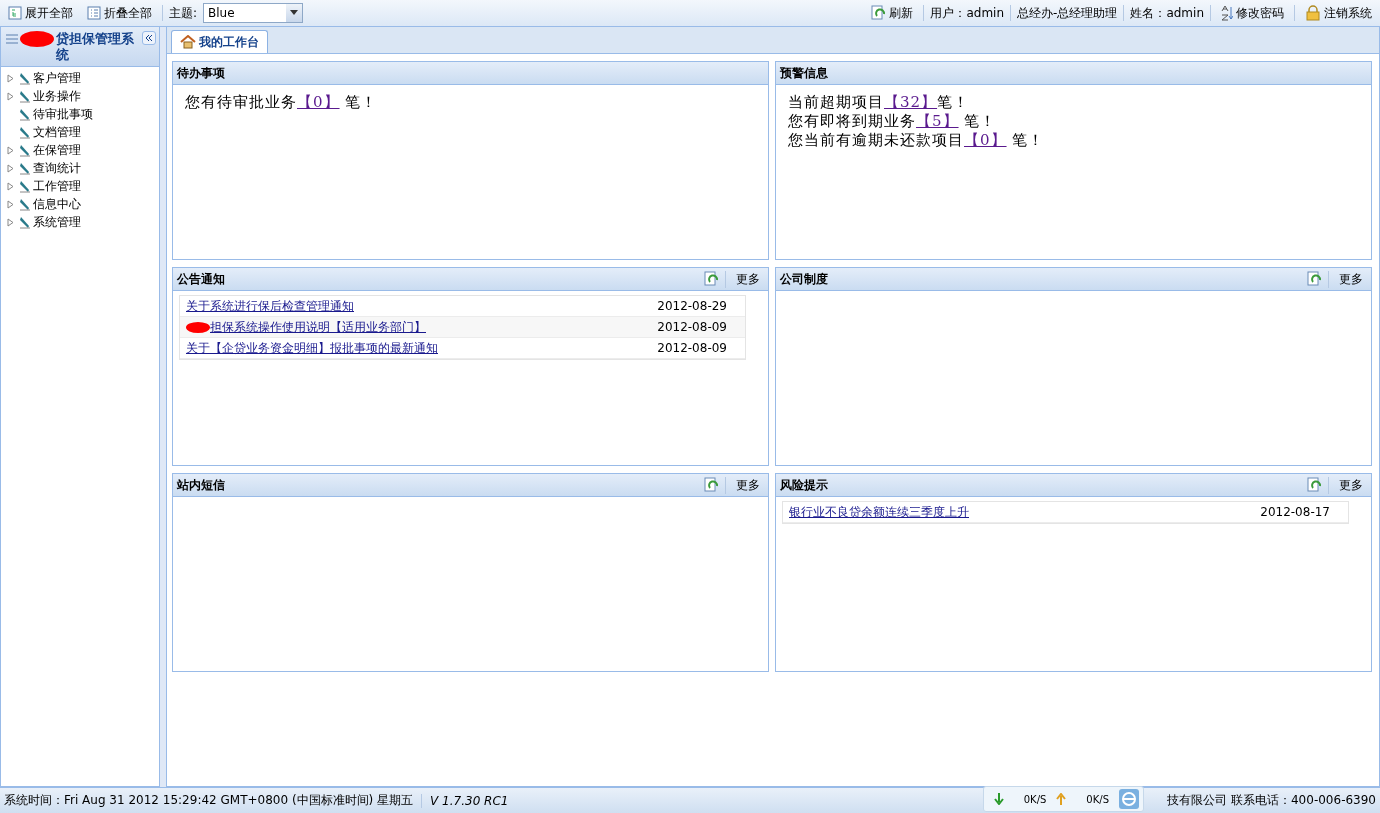  What do you see at coordinates (1313, 13) in the screenshot?
I see `padlock-icon` at bounding box center [1313, 13].